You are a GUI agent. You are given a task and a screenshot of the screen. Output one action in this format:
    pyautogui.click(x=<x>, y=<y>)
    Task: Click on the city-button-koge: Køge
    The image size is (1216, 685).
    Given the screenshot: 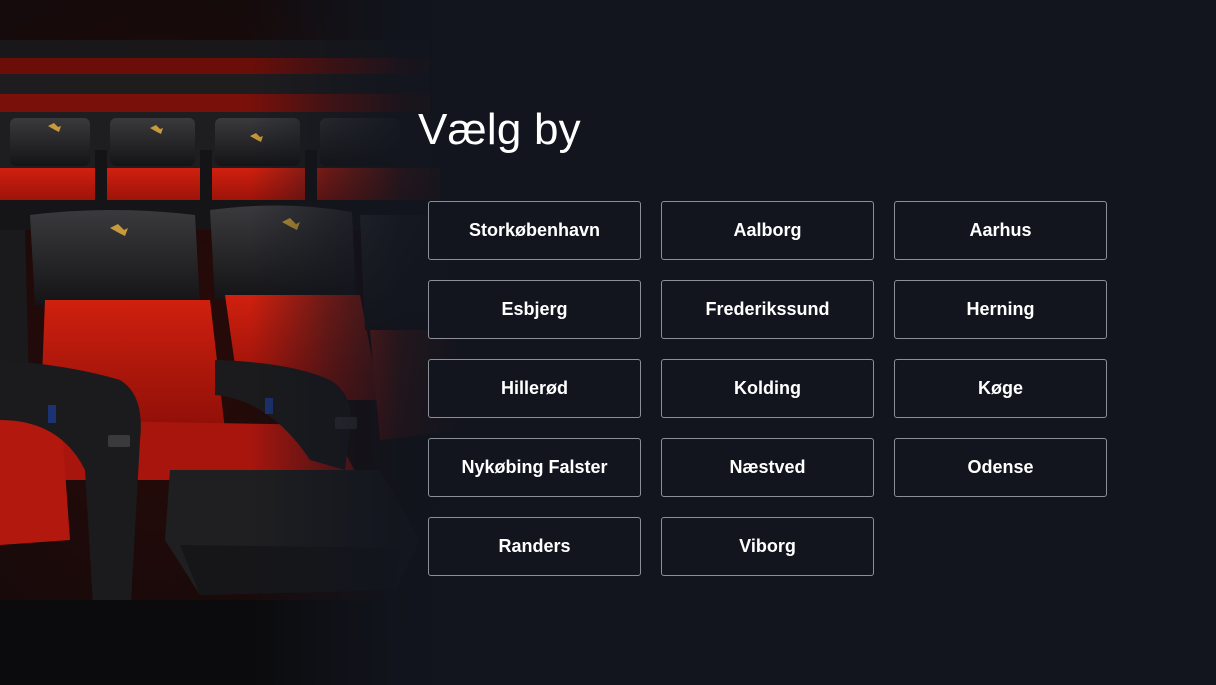 What is the action you would take?
    pyautogui.click(x=1000, y=388)
    